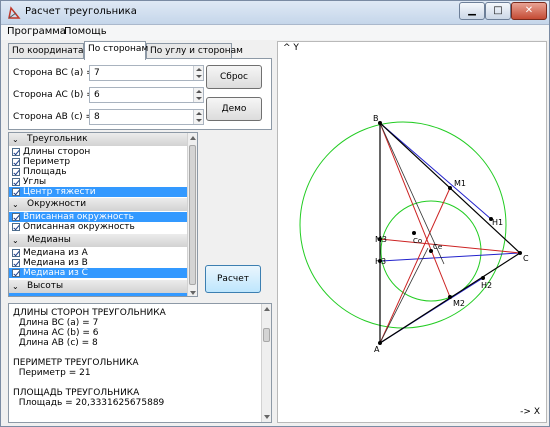 The height and width of the screenshot is (427, 550). What do you see at coordinates (81, 11) in the screenshot?
I see `window-title: Расчет треугольника` at bounding box center [81, 11].